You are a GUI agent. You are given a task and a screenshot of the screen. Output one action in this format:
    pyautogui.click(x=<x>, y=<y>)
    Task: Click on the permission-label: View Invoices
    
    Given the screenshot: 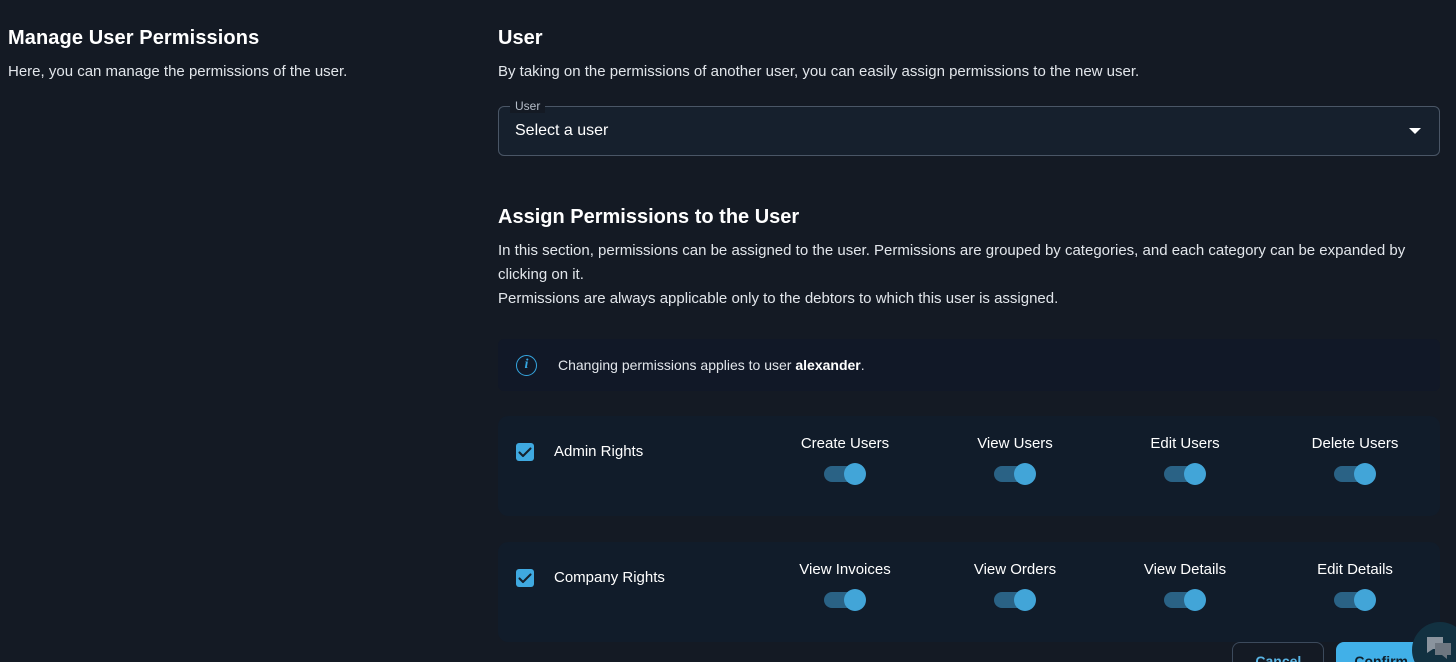 What is the action you would take?
    pyautogui.click(x=845, y=569)
    